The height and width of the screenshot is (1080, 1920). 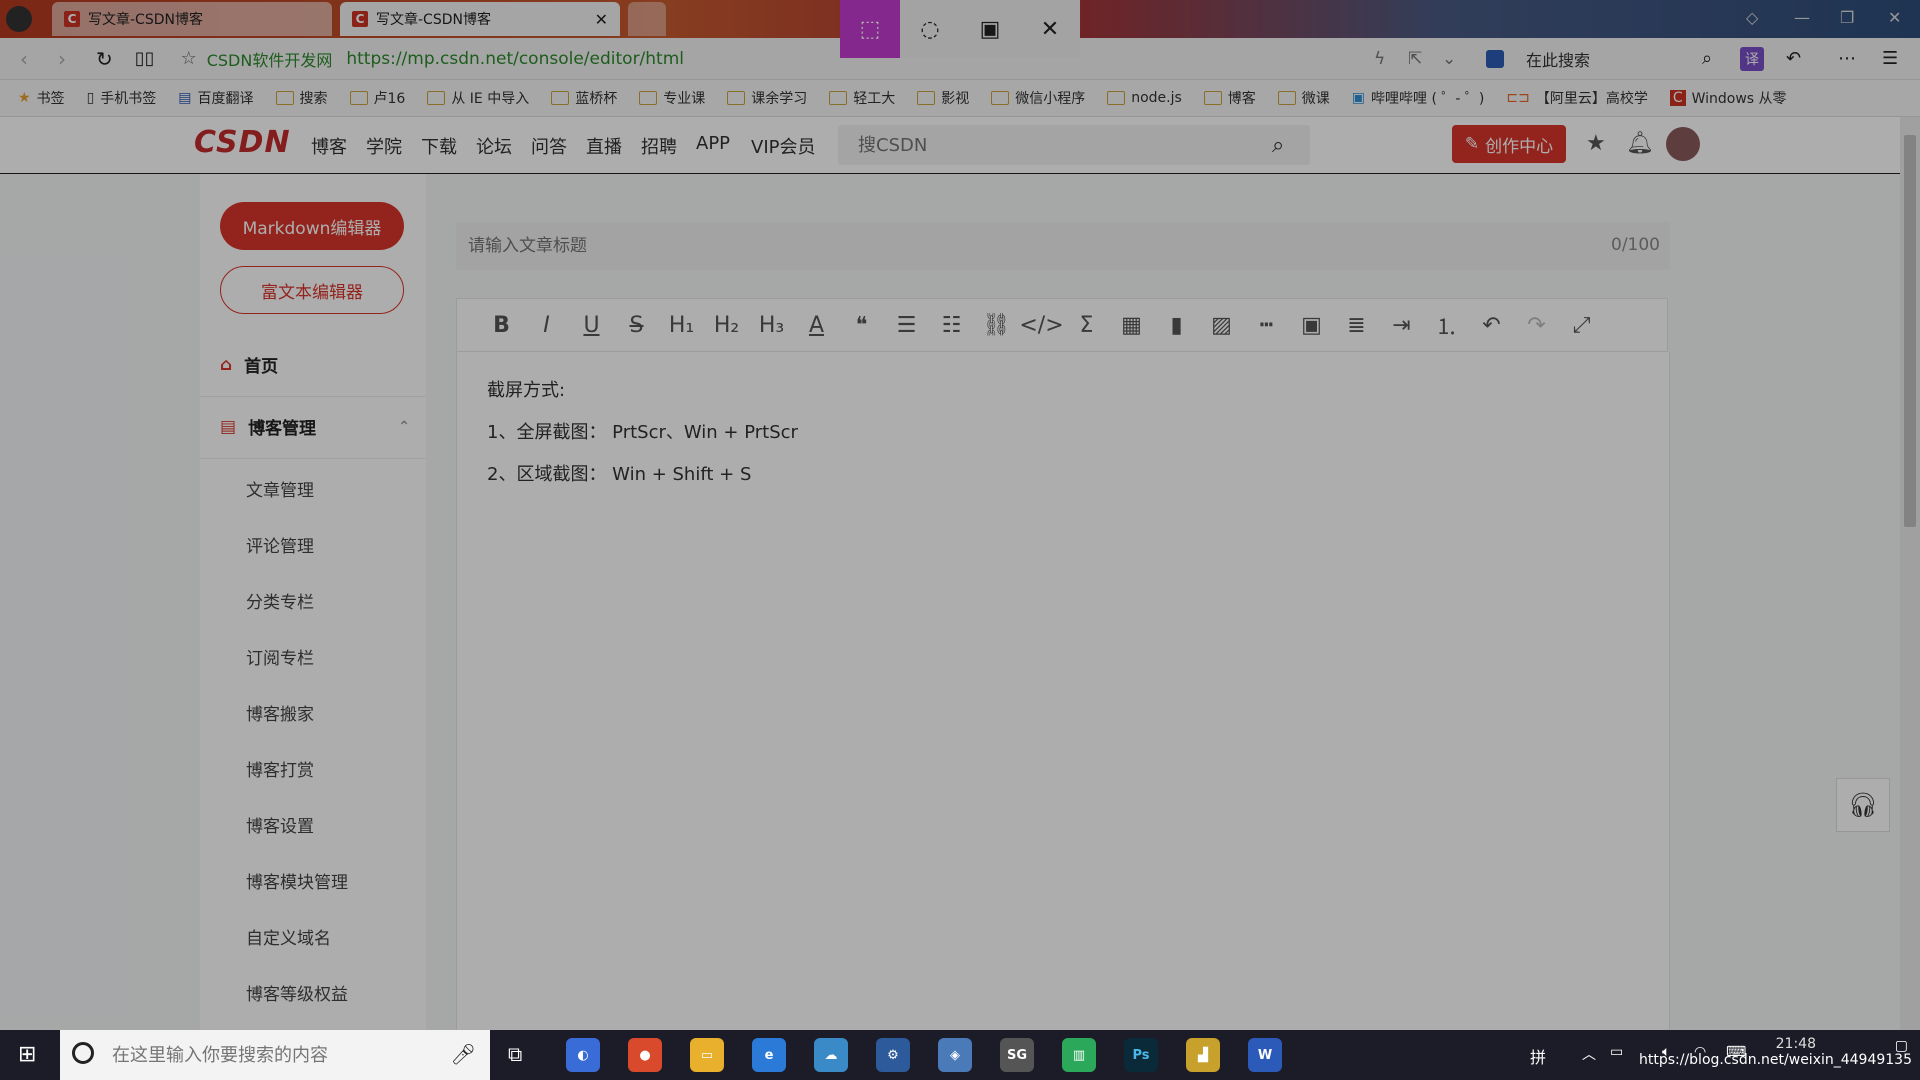 What do you see at coordinates (1589, 1054) in the screenshot?
I see `tray-expand-icon: ︿` at bounding box center [1589, 1054].